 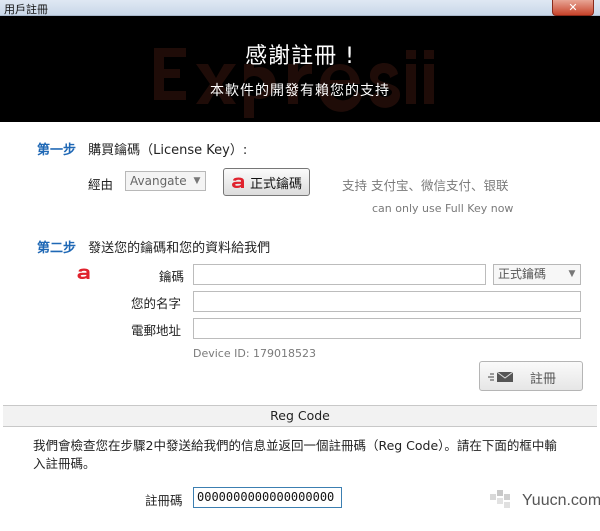 I want to click on register-label: 註冊, so click(x=543, y=378).